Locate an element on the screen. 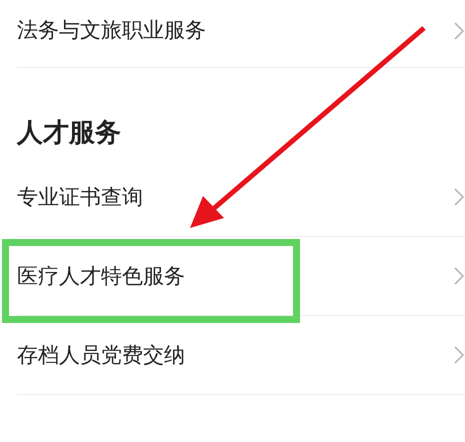 The height and width of the screenshot is (442, 465). item-label: 医疗人才特色服务 is located at coordinates (101, 276).